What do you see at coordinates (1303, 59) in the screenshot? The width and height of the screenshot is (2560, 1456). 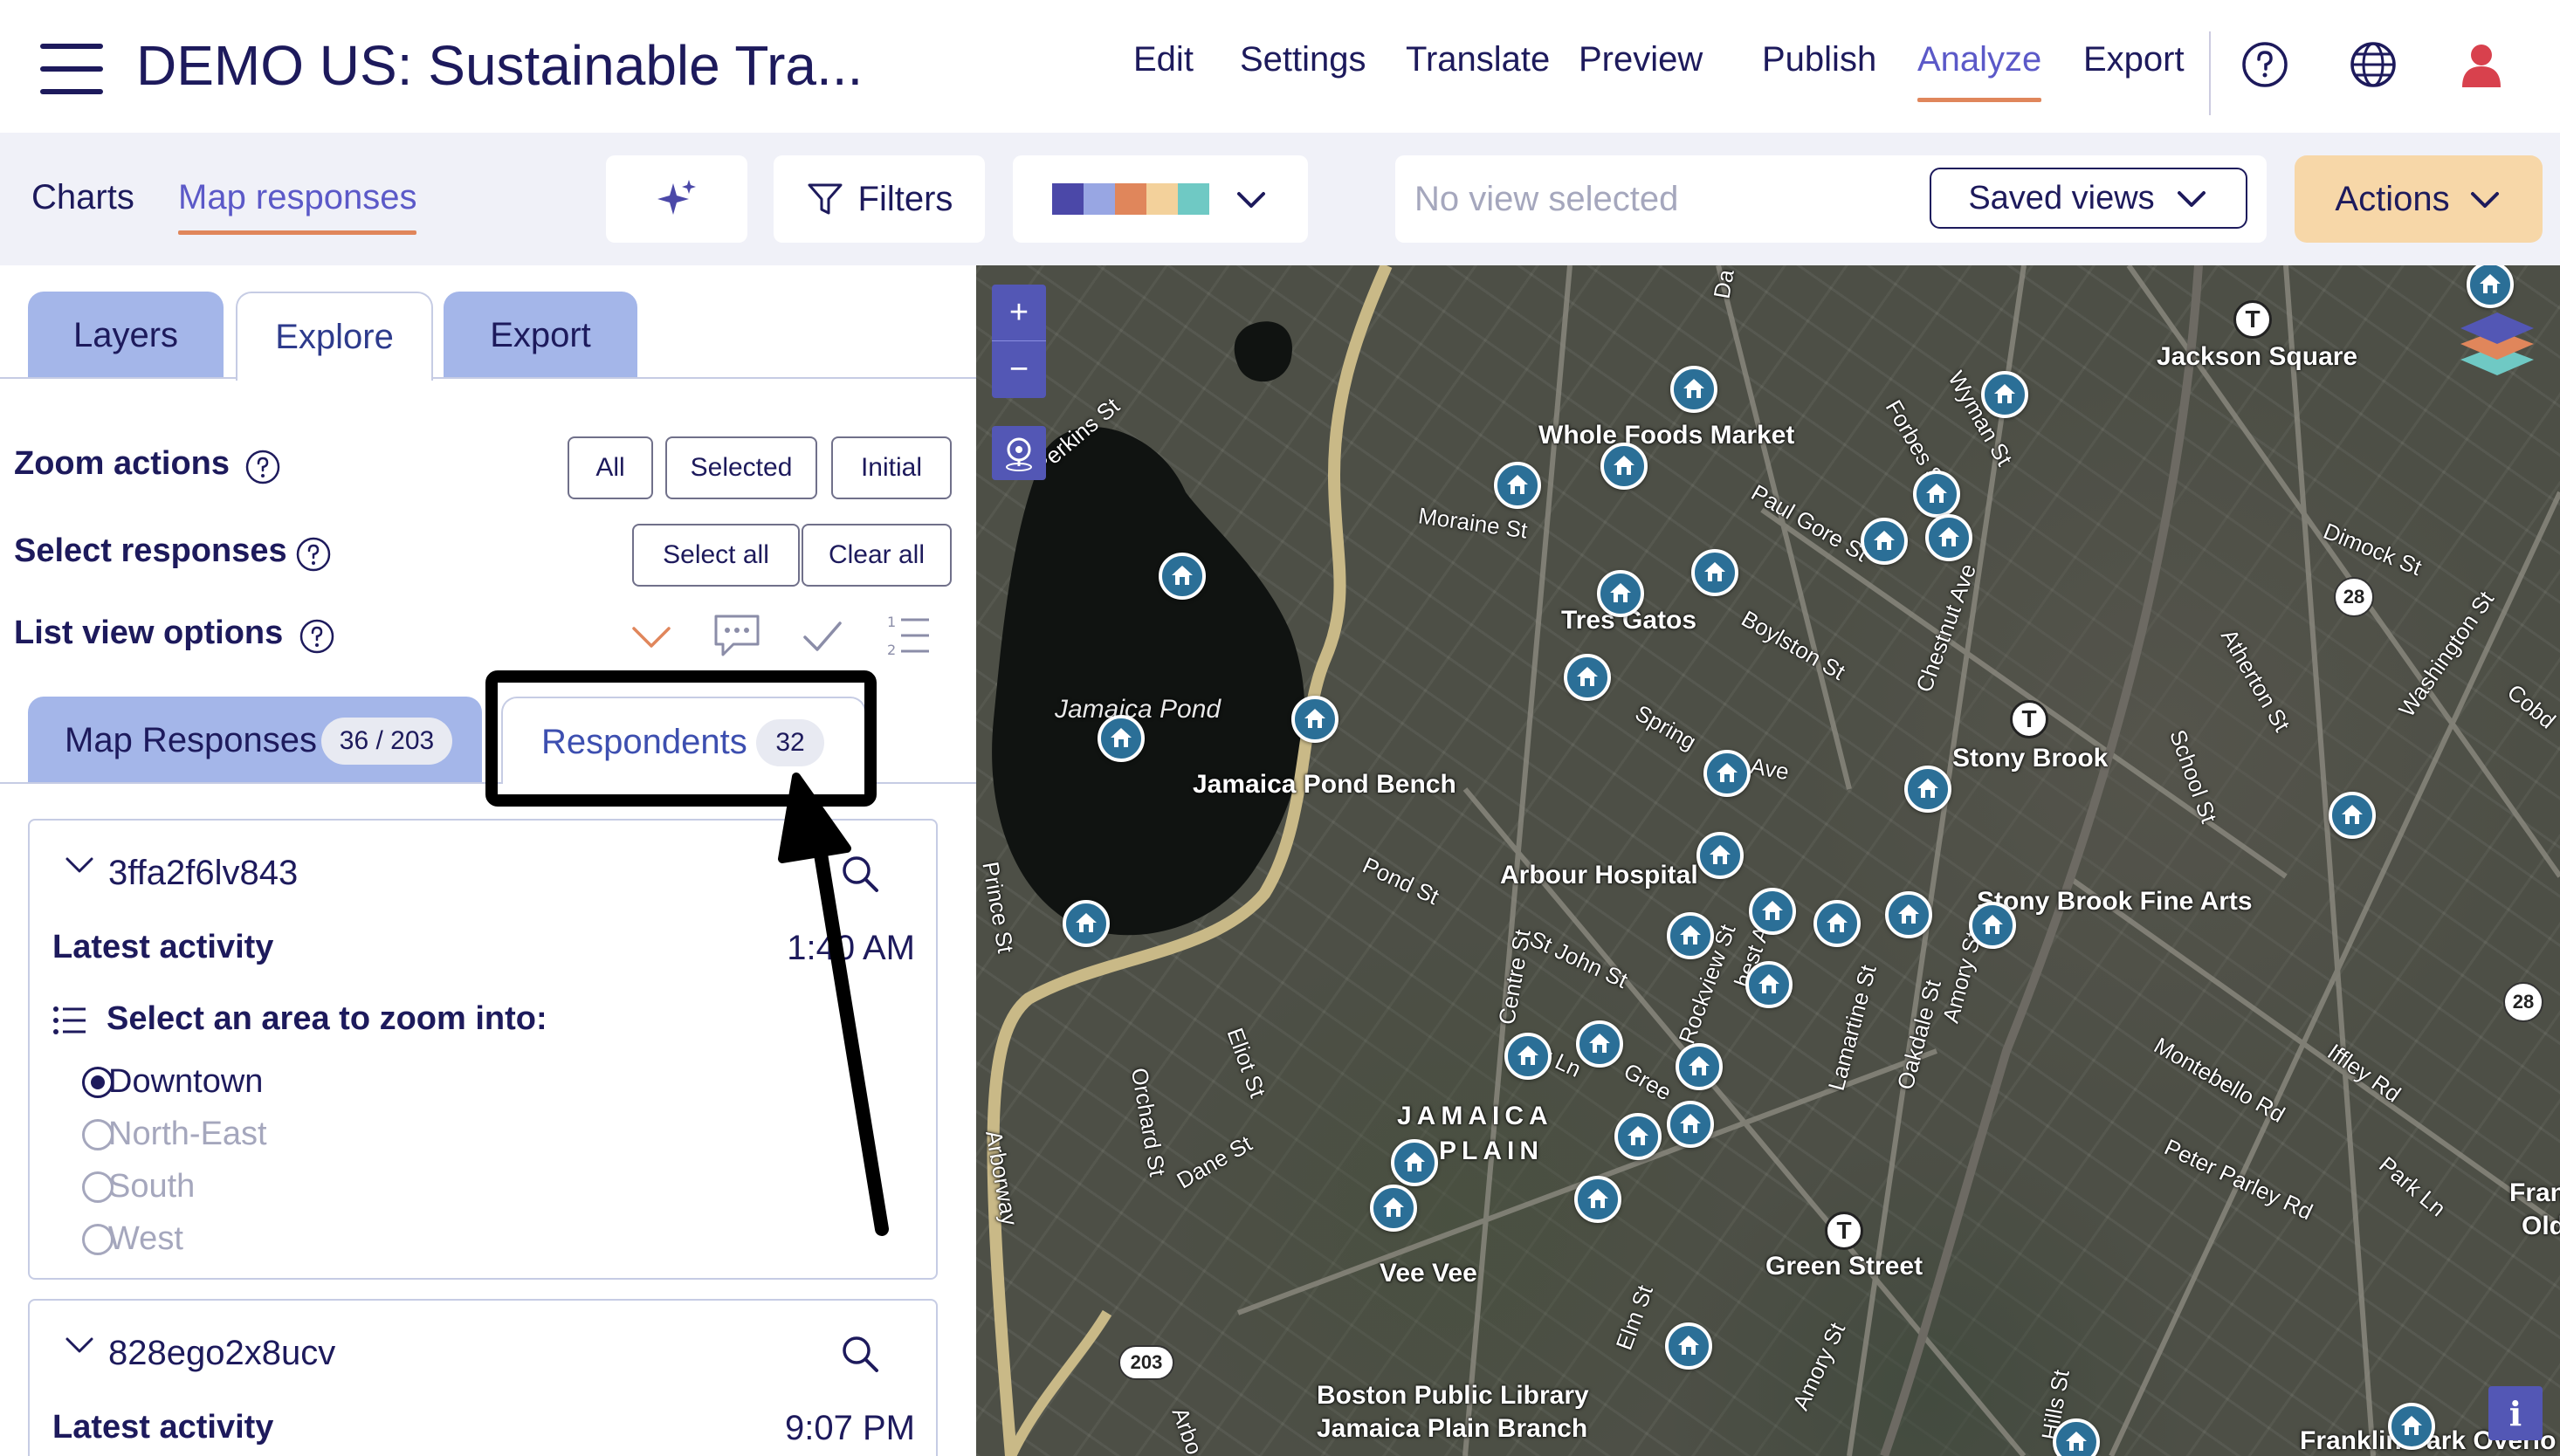 I see `nav-settings: Settings` at bounding box center [1303, 59].